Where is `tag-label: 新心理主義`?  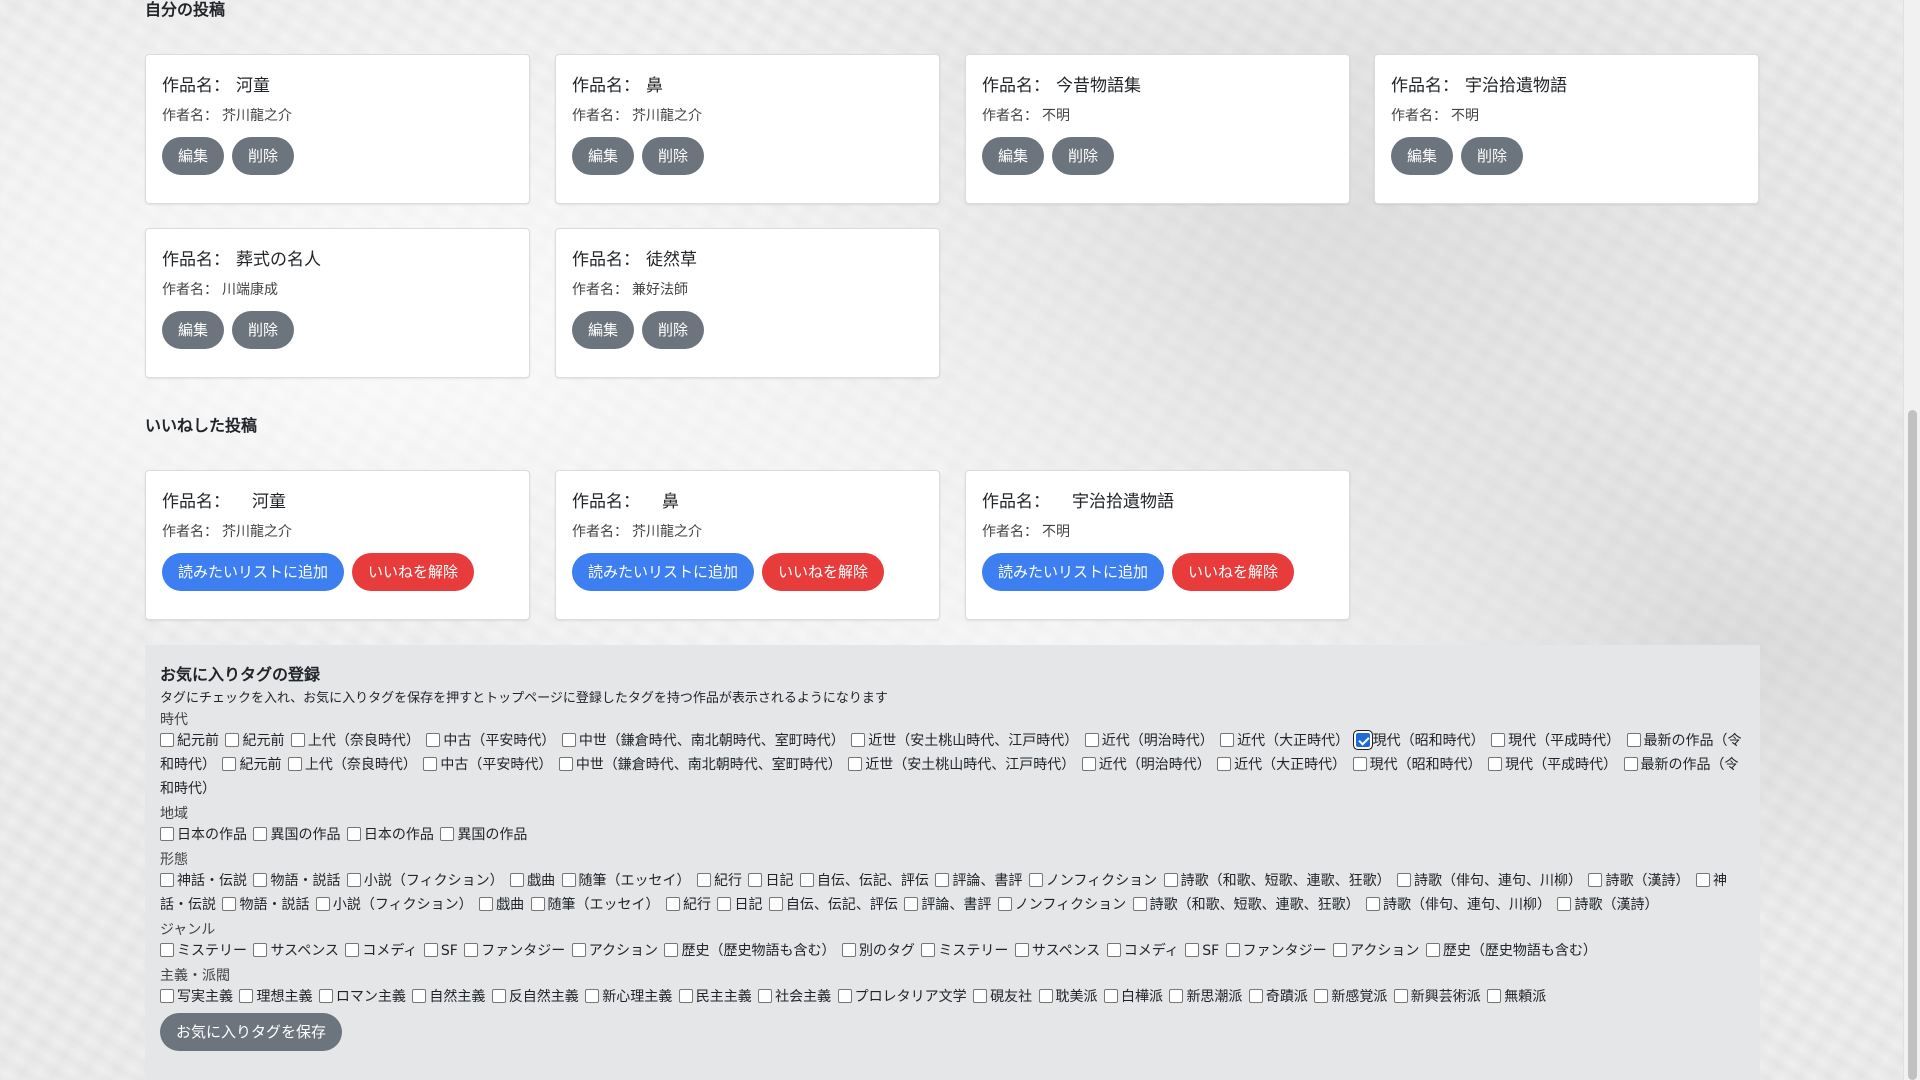
tag-label: 新心理主義 is located at coordinates (637, 997).